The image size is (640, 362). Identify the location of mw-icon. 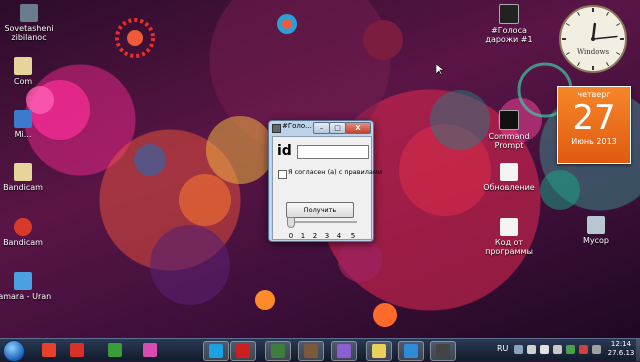
(443, 351).